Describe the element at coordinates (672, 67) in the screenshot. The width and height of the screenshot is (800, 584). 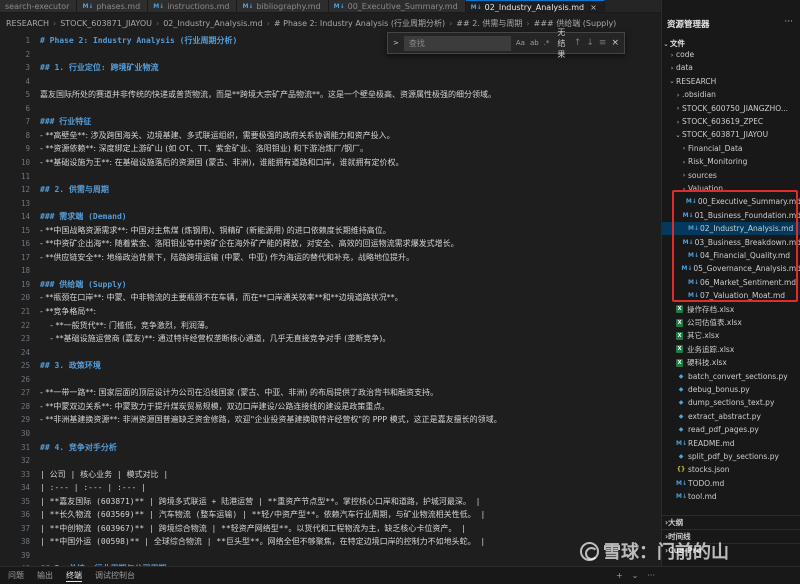
I see `chevron-right-icon: ›` at that location.